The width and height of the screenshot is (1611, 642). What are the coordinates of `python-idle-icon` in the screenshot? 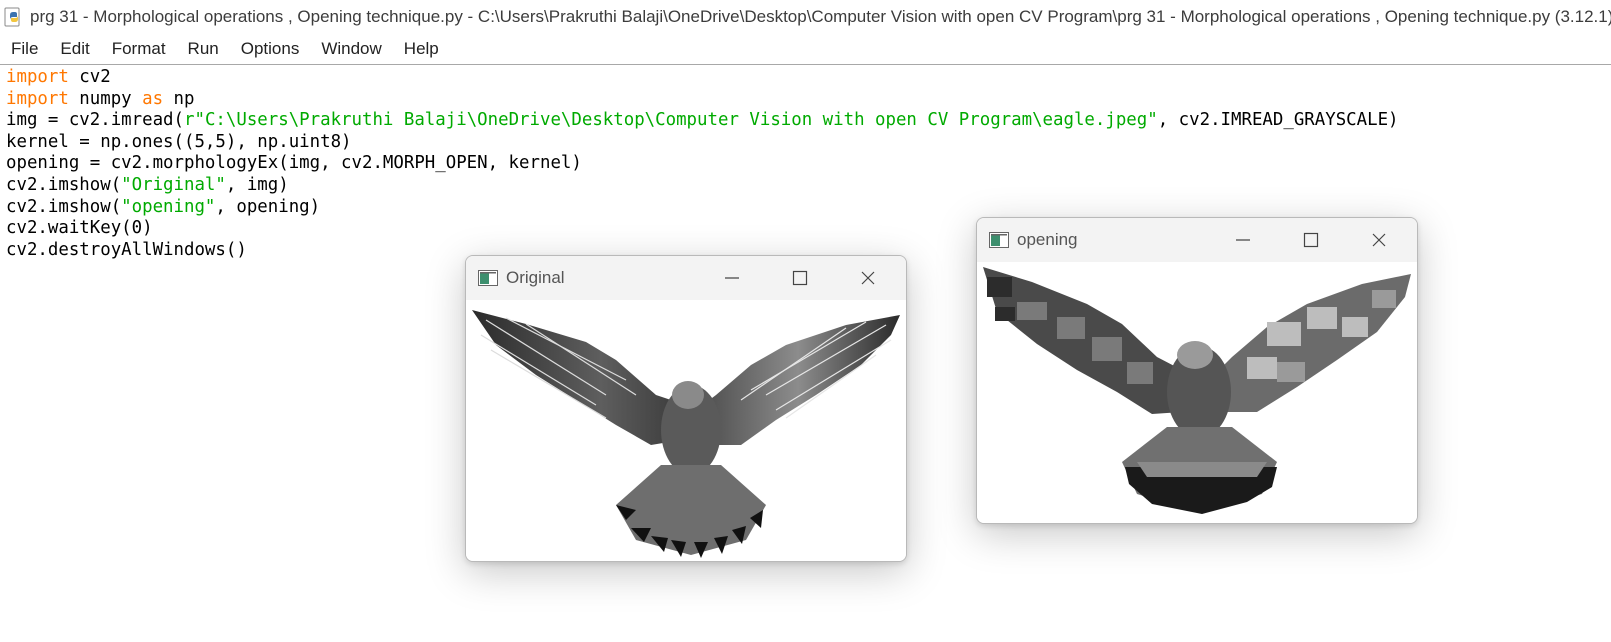 It's located at (12, 17).